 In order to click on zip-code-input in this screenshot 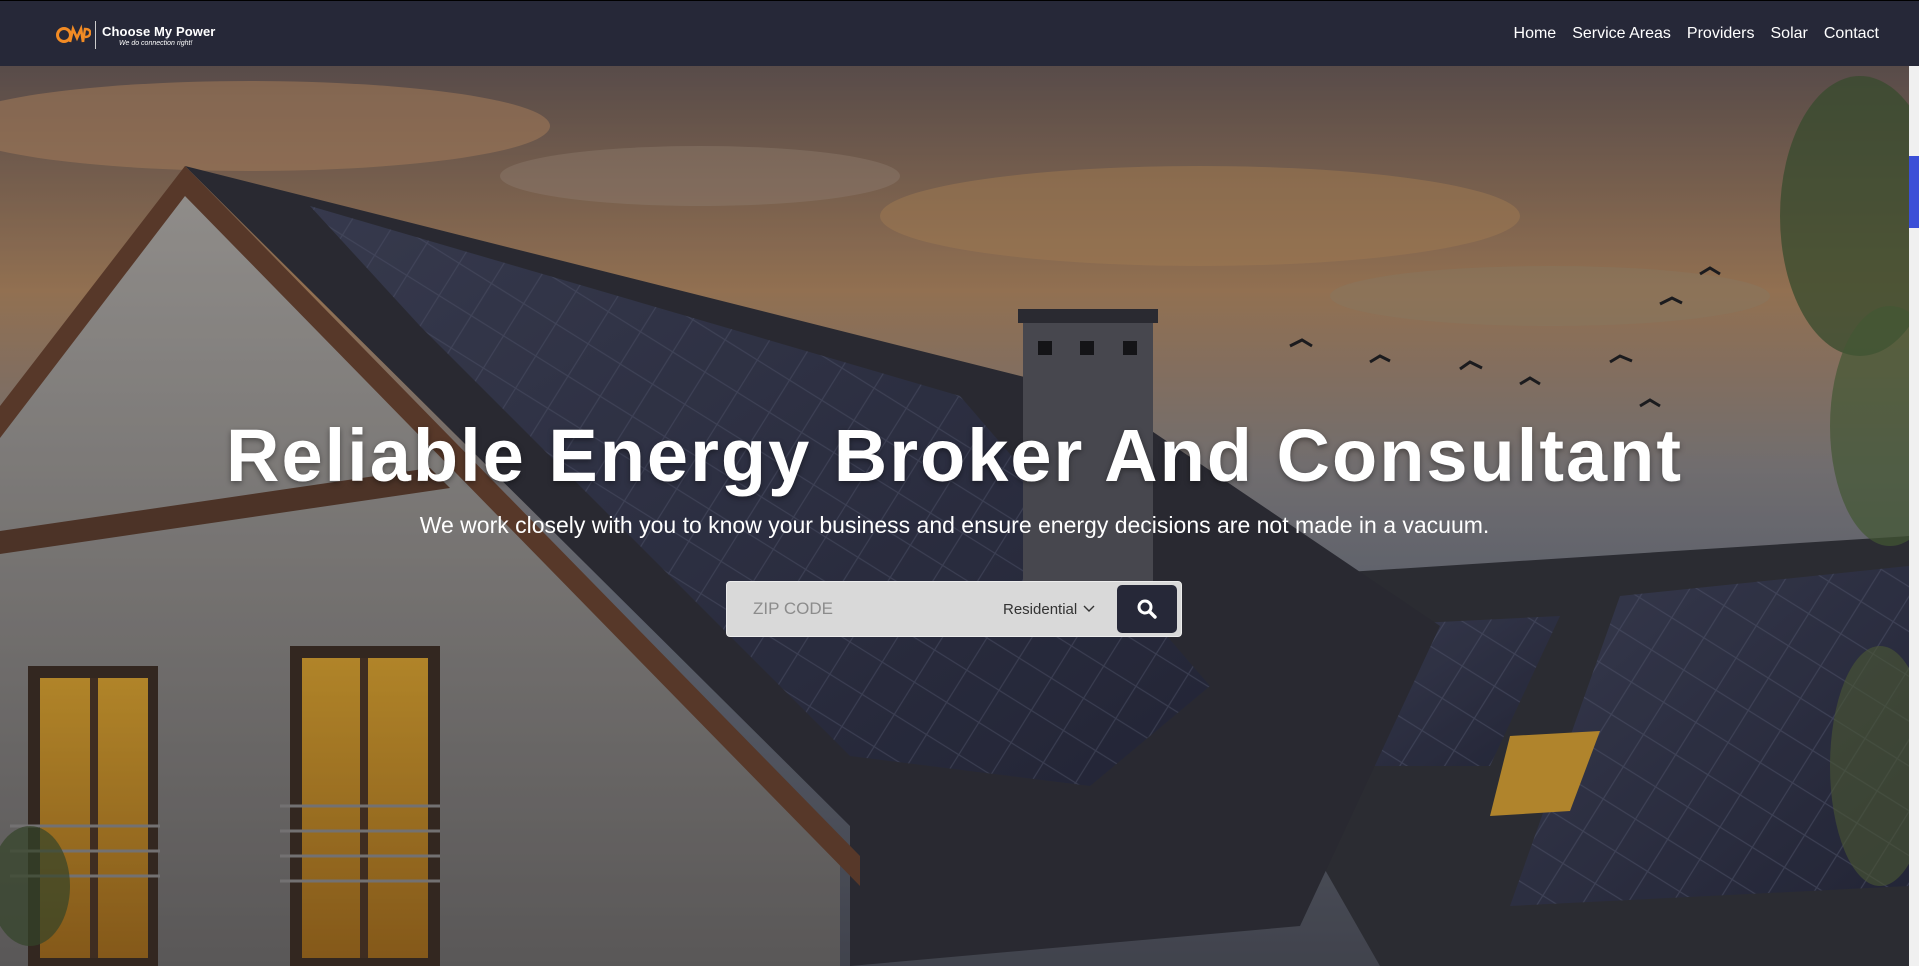, I will do `click(873, 609)`.